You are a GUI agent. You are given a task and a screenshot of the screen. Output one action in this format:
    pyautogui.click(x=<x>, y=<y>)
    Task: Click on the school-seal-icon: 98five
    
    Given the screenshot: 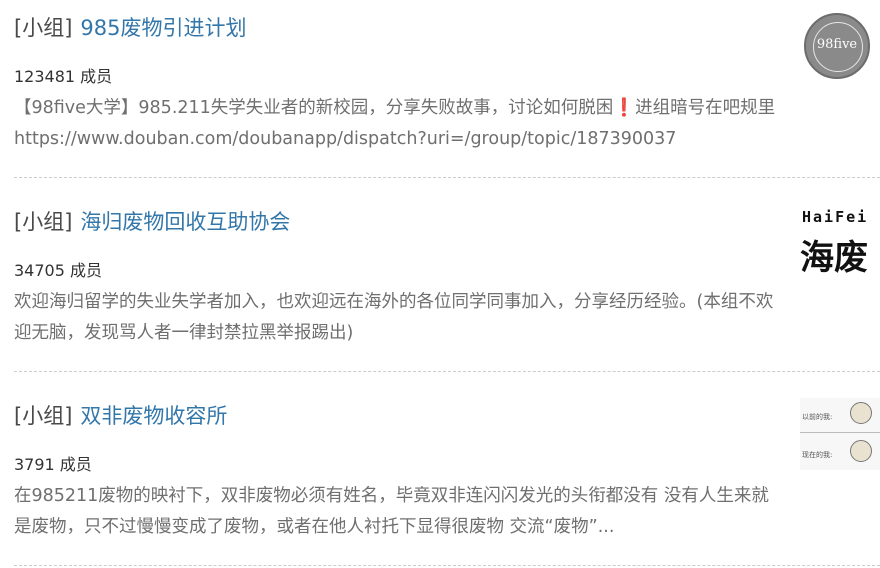 What is the action you would take?
    pyautogui.click(x=837, y=46)
    